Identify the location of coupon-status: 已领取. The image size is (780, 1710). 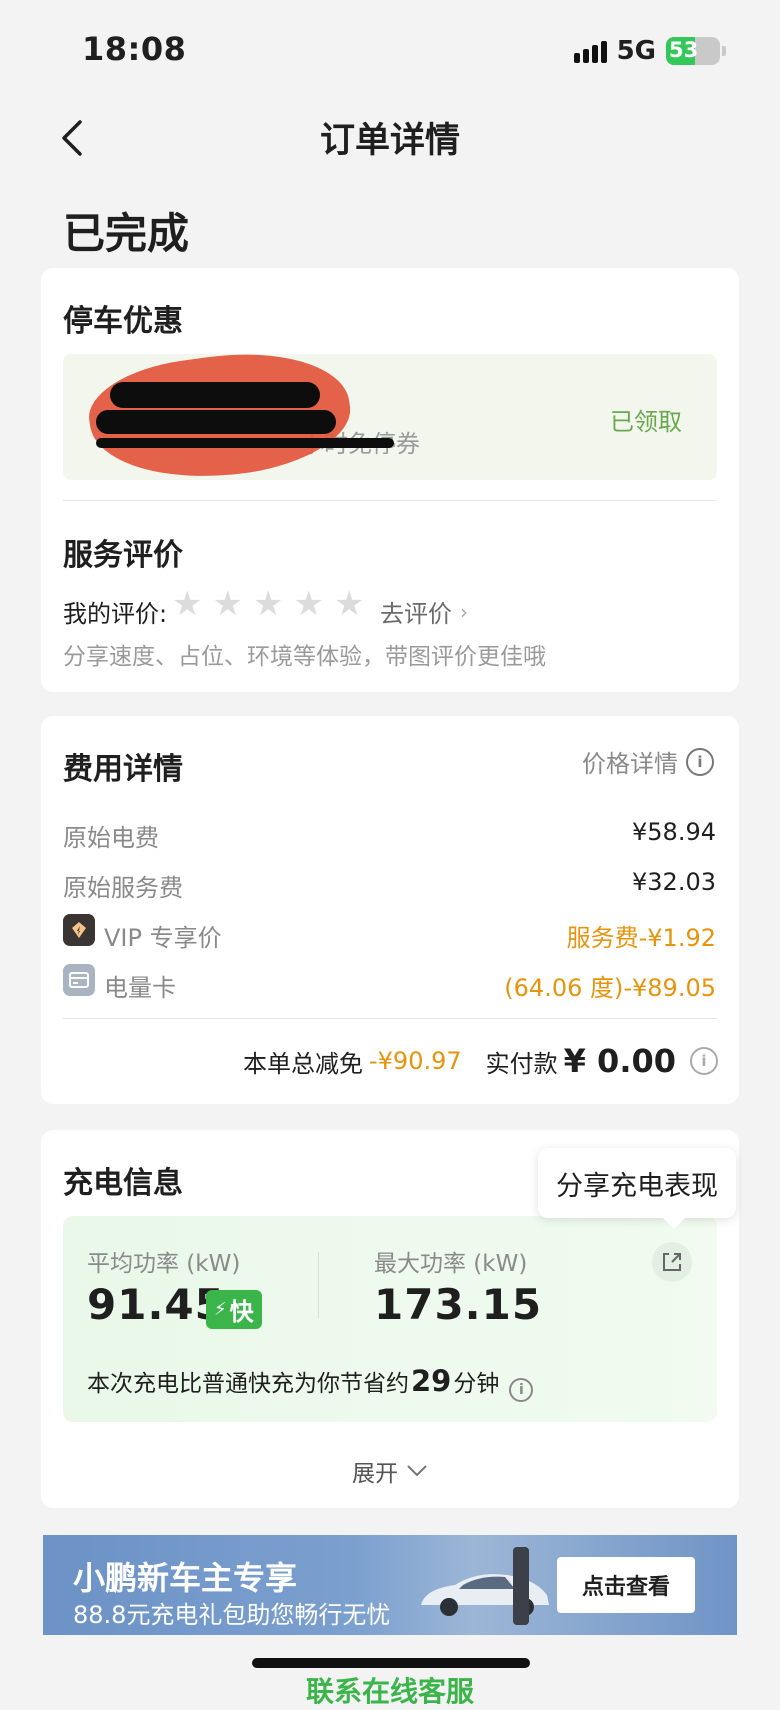
(646, 422).